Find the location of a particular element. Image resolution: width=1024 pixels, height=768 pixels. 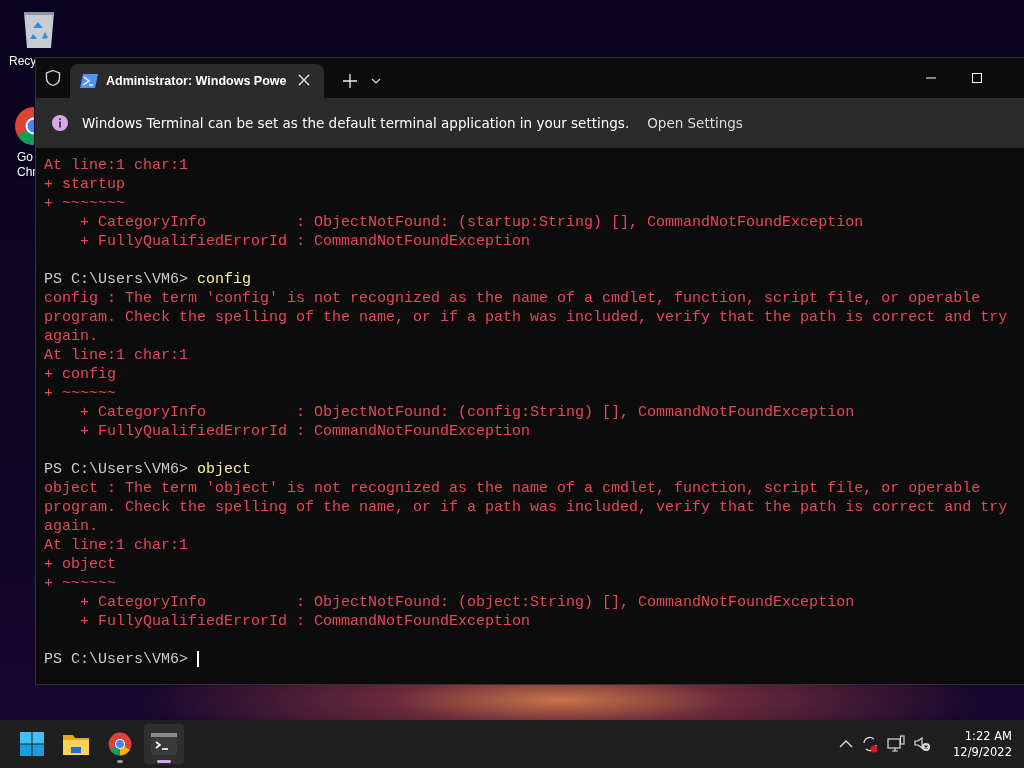

desktop-icon-label: Go Chr is located at coordinates (27, 165).